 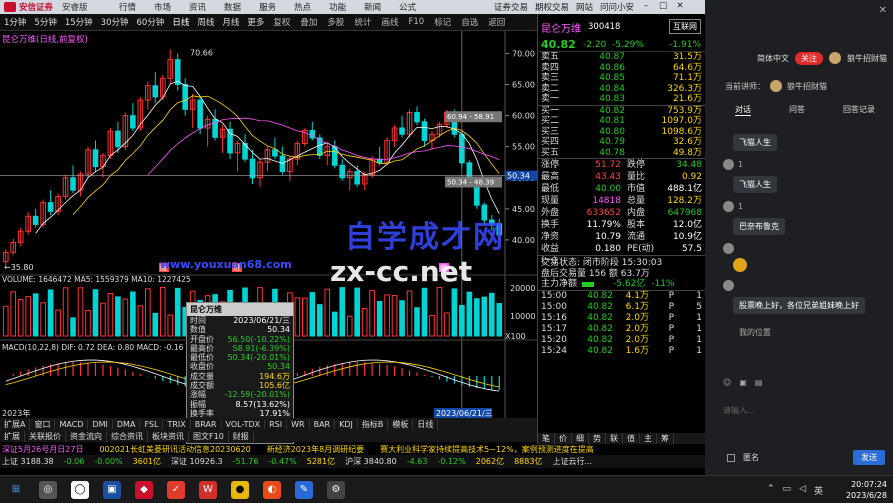 I want to click on indicator-tab: 窗口, so click(x=43, y=424).